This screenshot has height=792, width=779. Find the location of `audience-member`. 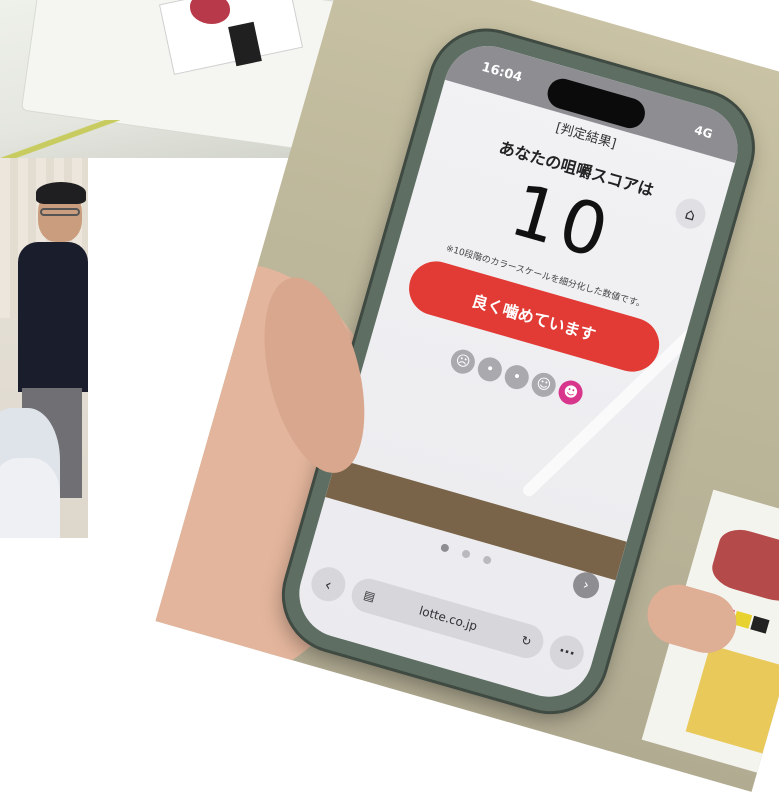

audience-member is located at coordinates (30, 498).